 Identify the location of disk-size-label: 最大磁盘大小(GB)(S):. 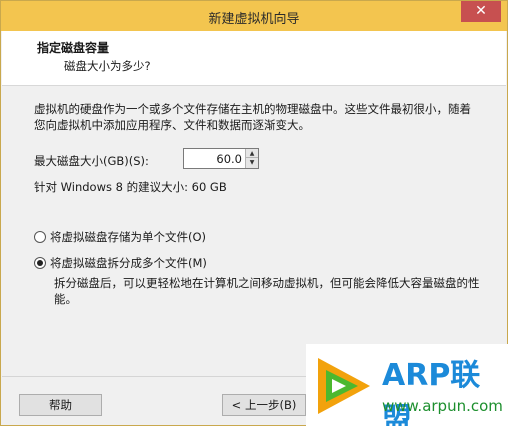
(91, 161).